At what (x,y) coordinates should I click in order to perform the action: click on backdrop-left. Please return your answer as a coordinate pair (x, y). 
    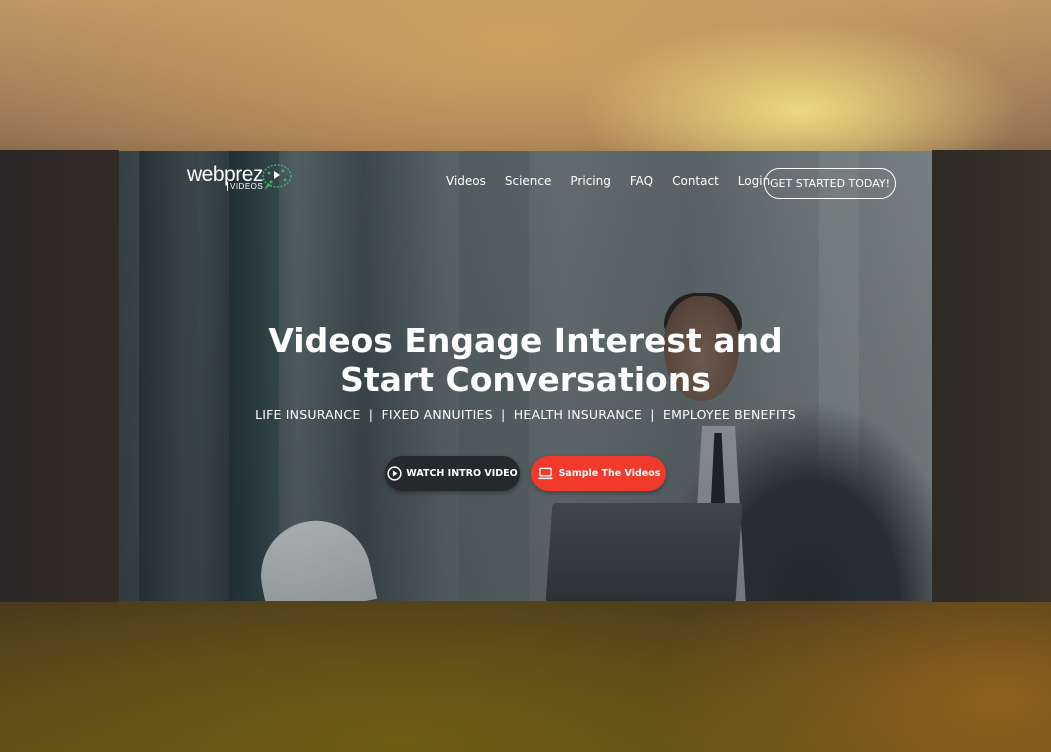
    Looking at the image, I should click on (59, 376).